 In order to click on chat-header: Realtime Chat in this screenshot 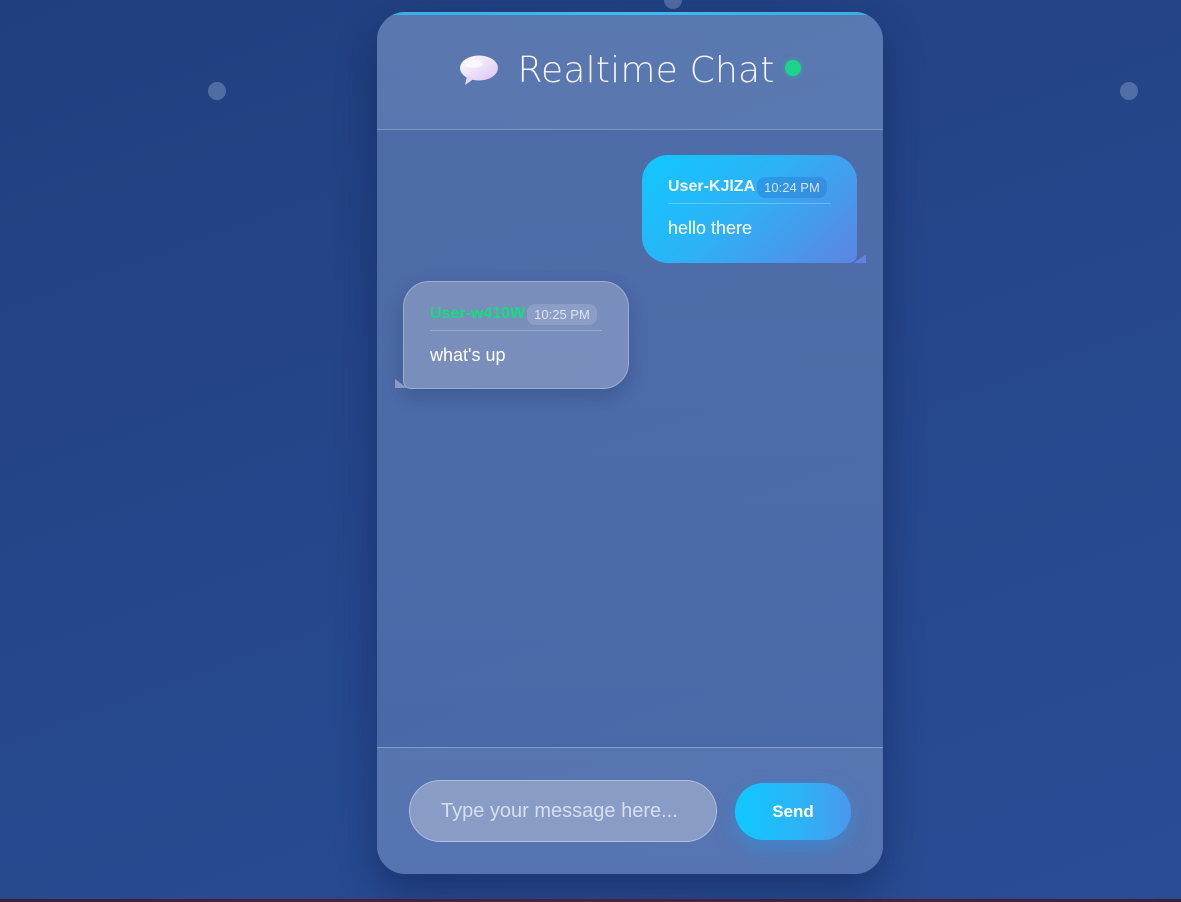, I will do `click(630, 71)`.